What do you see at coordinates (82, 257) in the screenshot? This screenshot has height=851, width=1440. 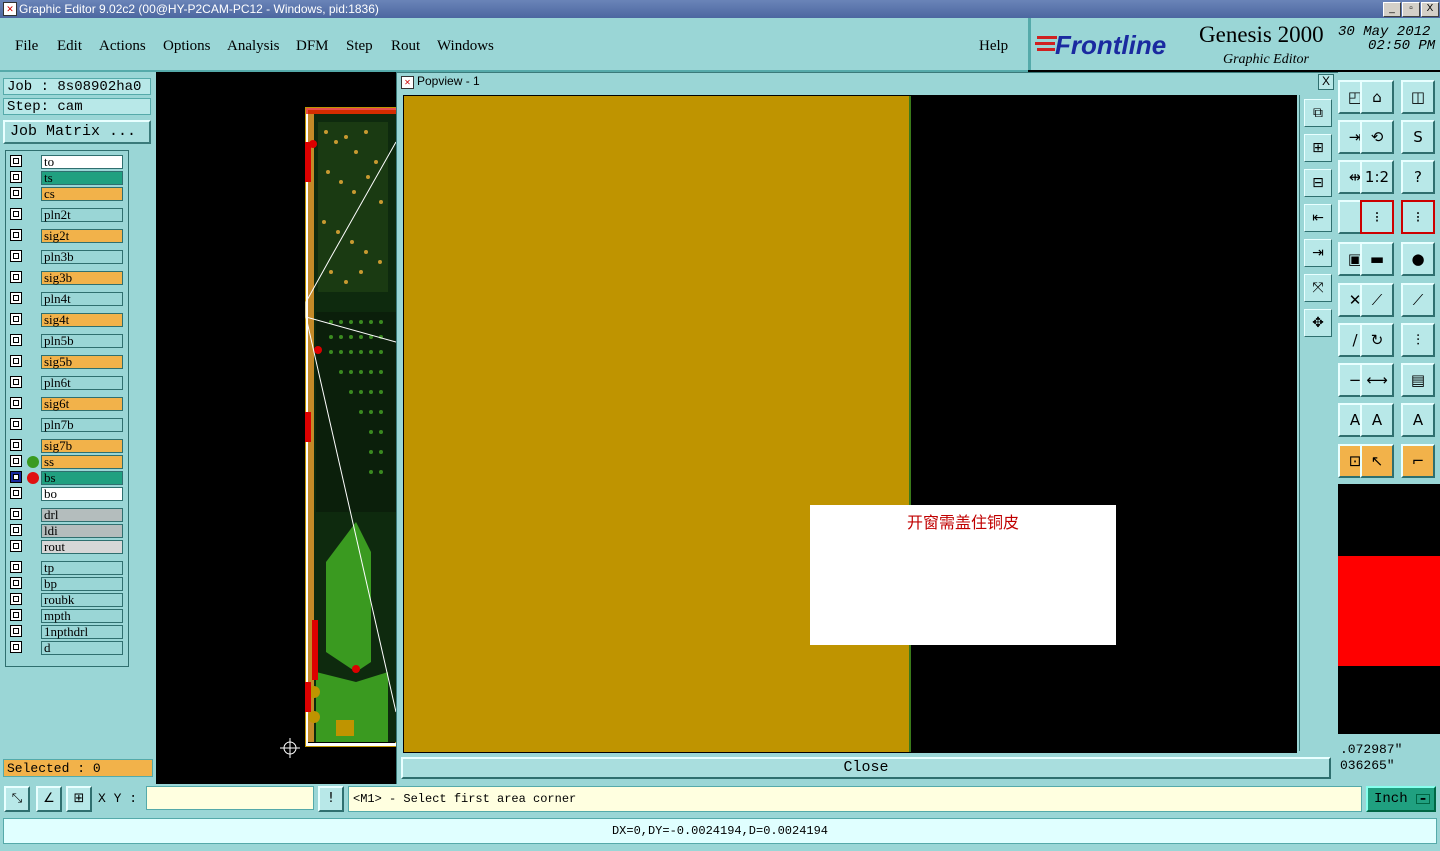 I see `layer-name: pln3b` at bounding box center [82, 257].